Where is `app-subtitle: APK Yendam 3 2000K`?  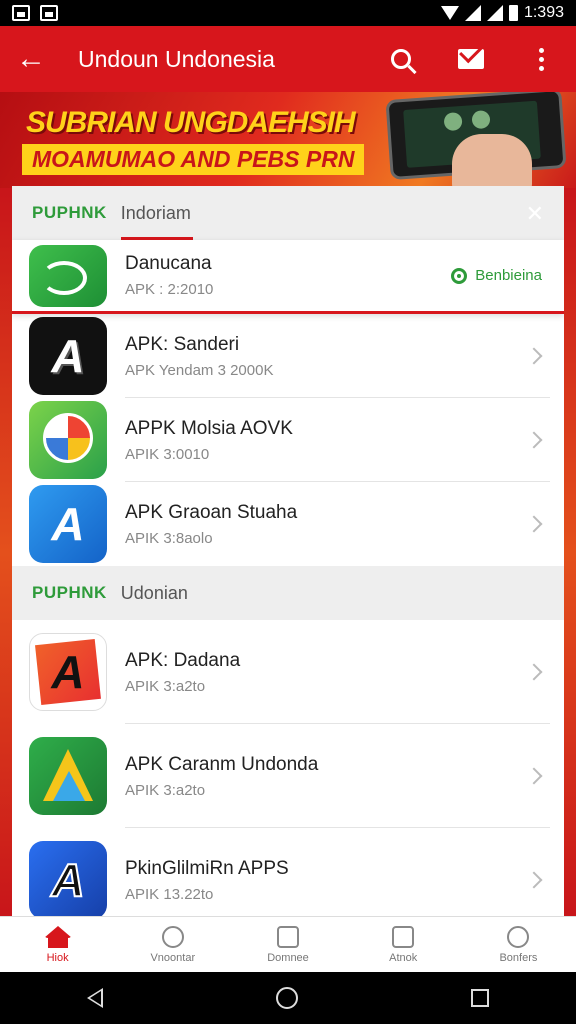
app-subtitle: APK Yendam 3 2000K is located at coordinates (199, 370).